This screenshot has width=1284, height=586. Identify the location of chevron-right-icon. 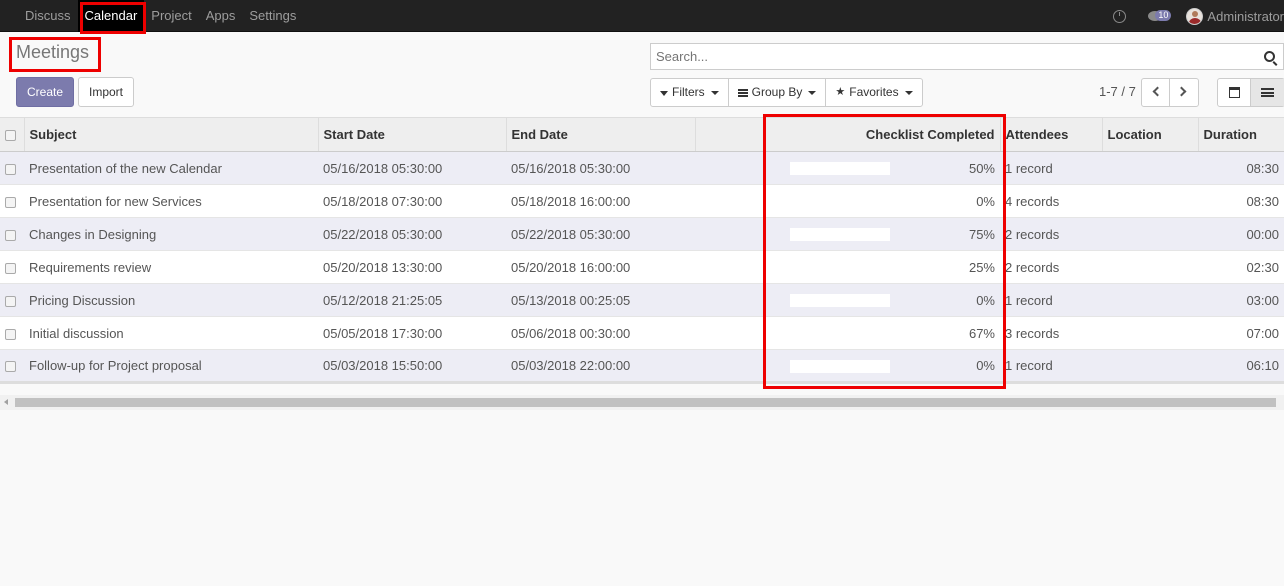
(1181, 91).